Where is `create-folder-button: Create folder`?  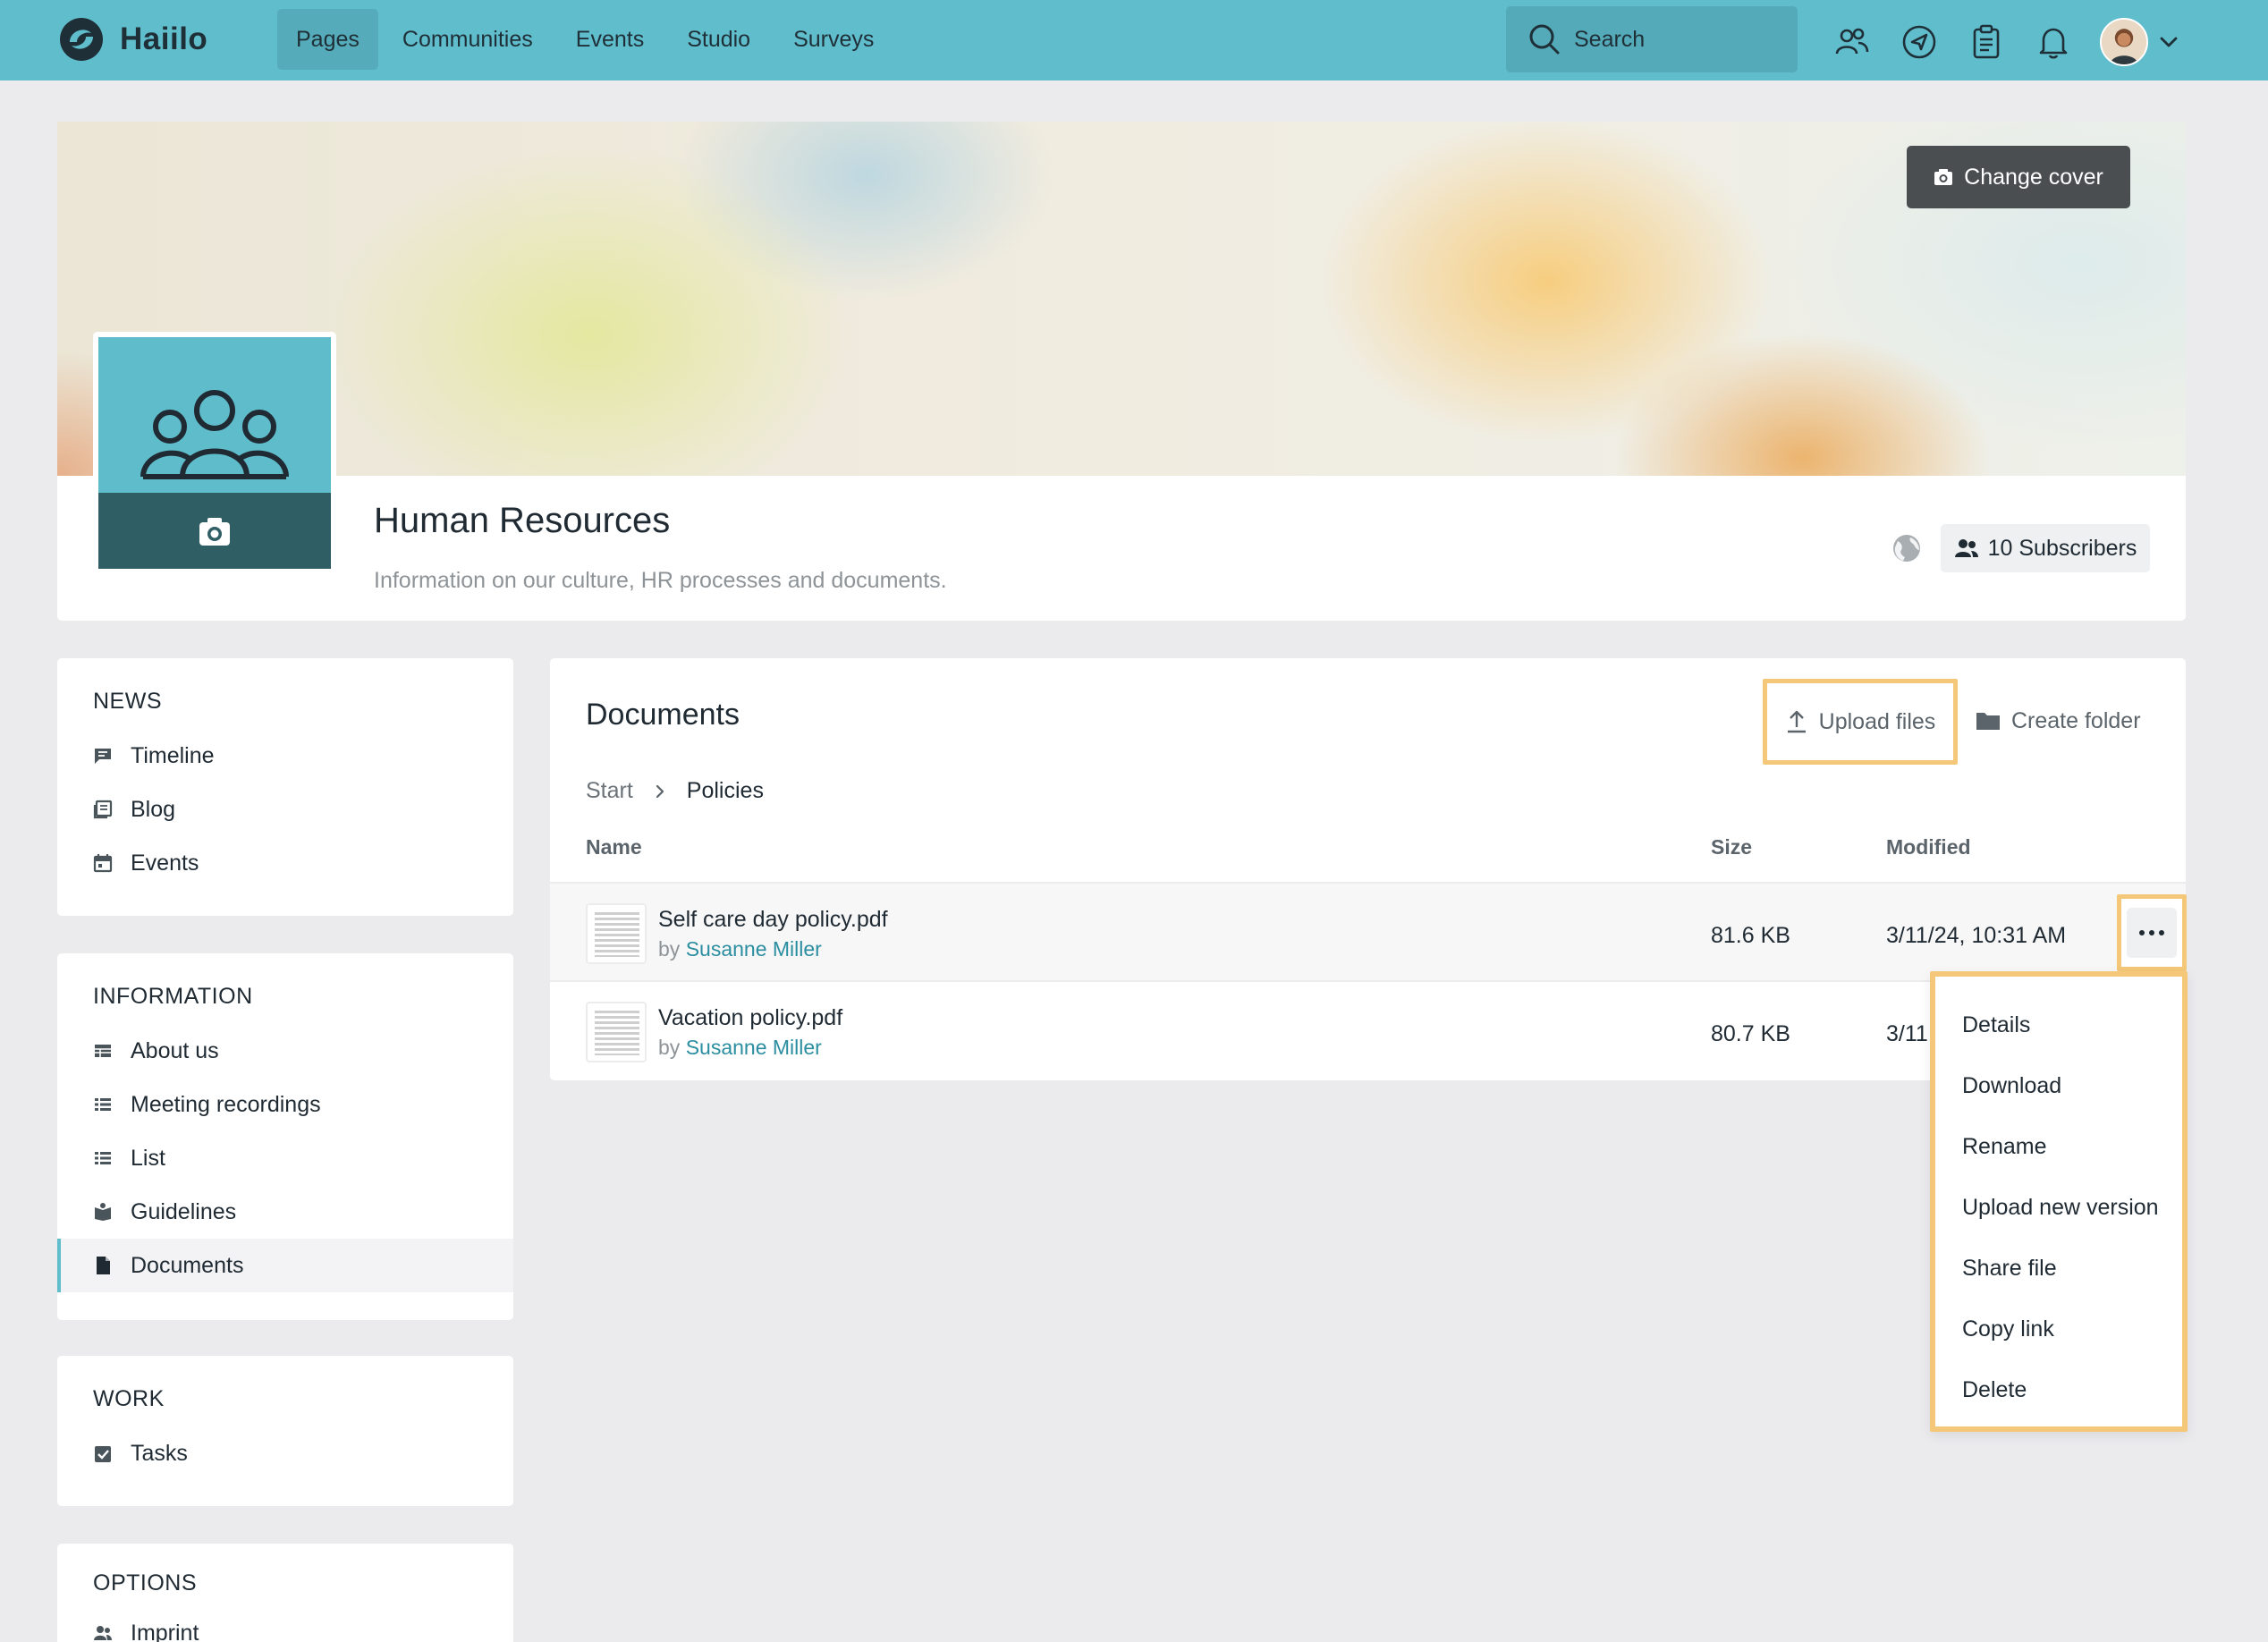
create-folder-button: Create folder is located at coordinates (2058, 721).